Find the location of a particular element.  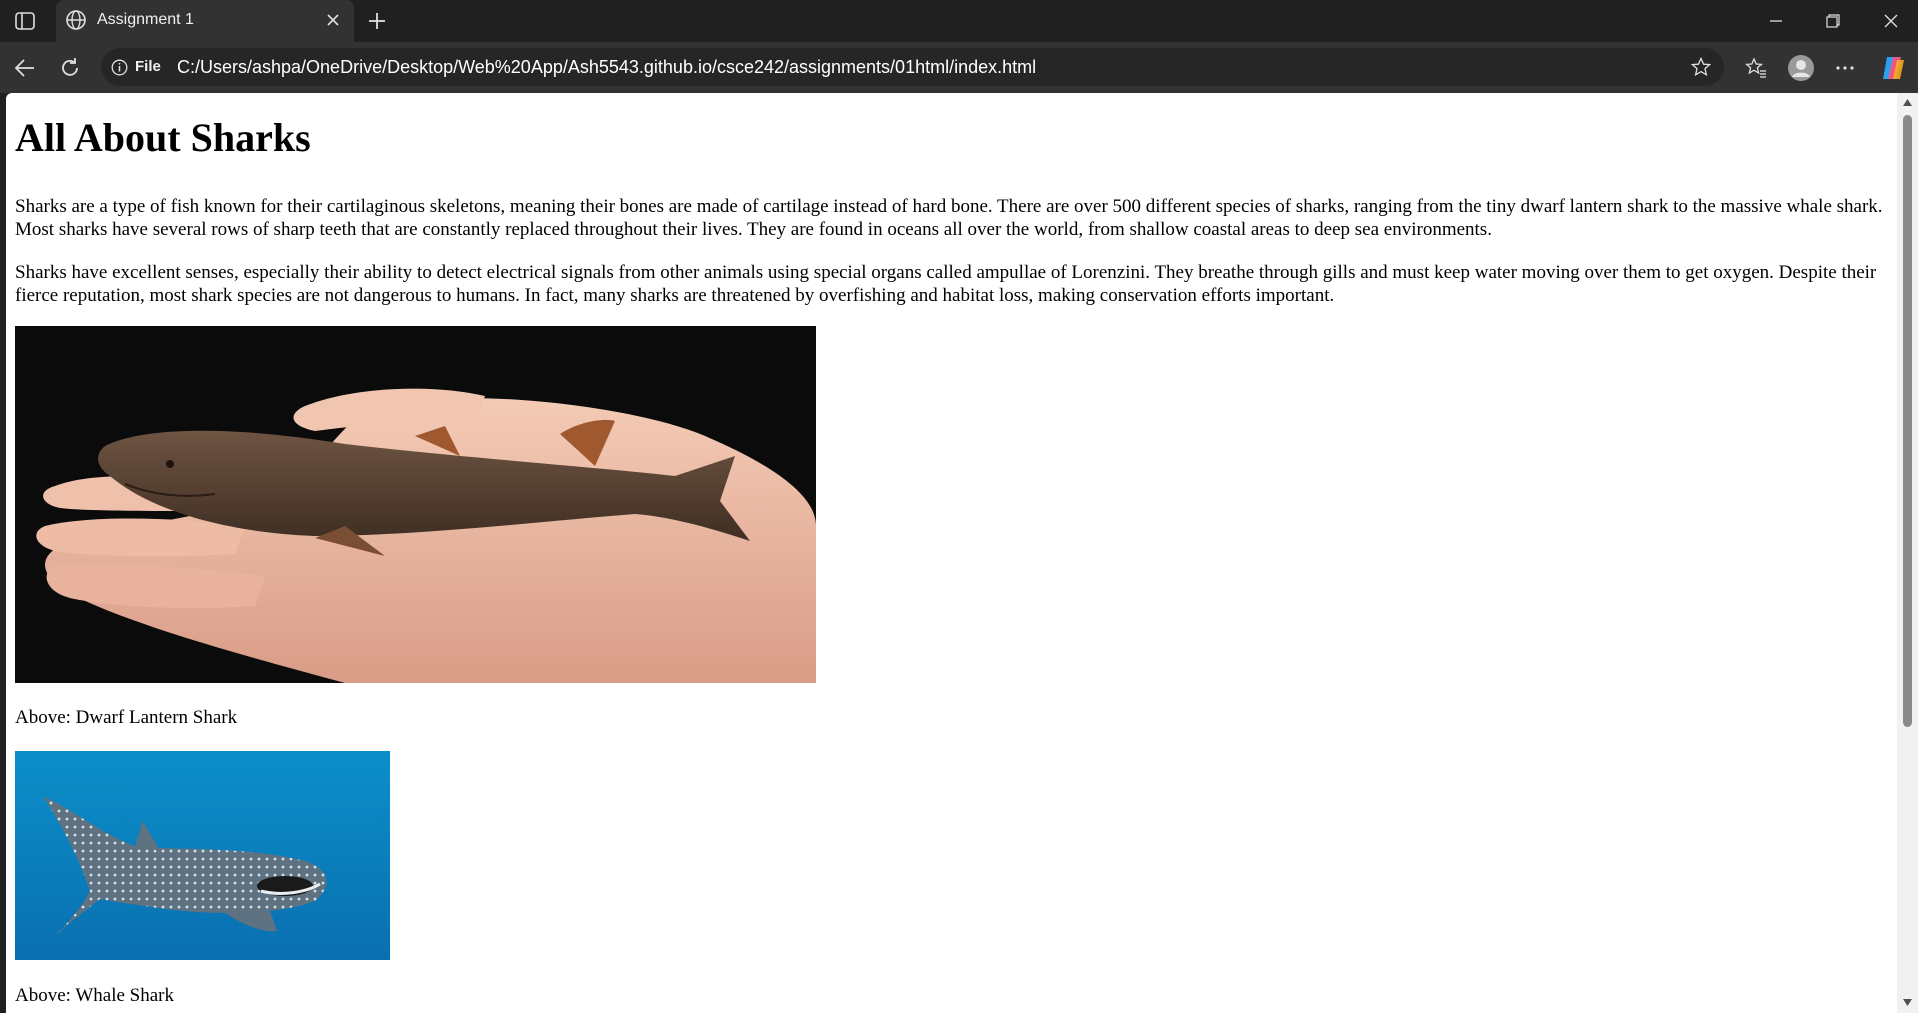

favorites-icon is located at coordinates (1755, 67).